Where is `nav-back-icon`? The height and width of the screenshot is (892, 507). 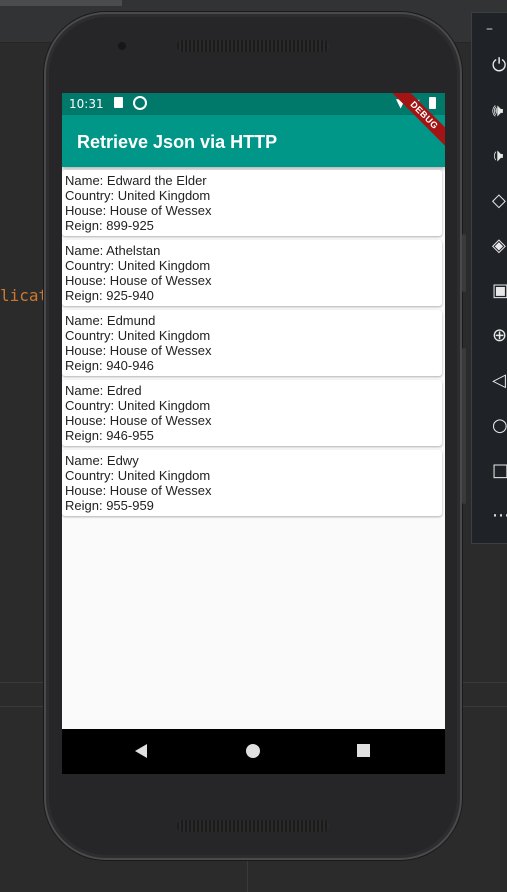 nav-back-icon is located at coordinates (141, 751).